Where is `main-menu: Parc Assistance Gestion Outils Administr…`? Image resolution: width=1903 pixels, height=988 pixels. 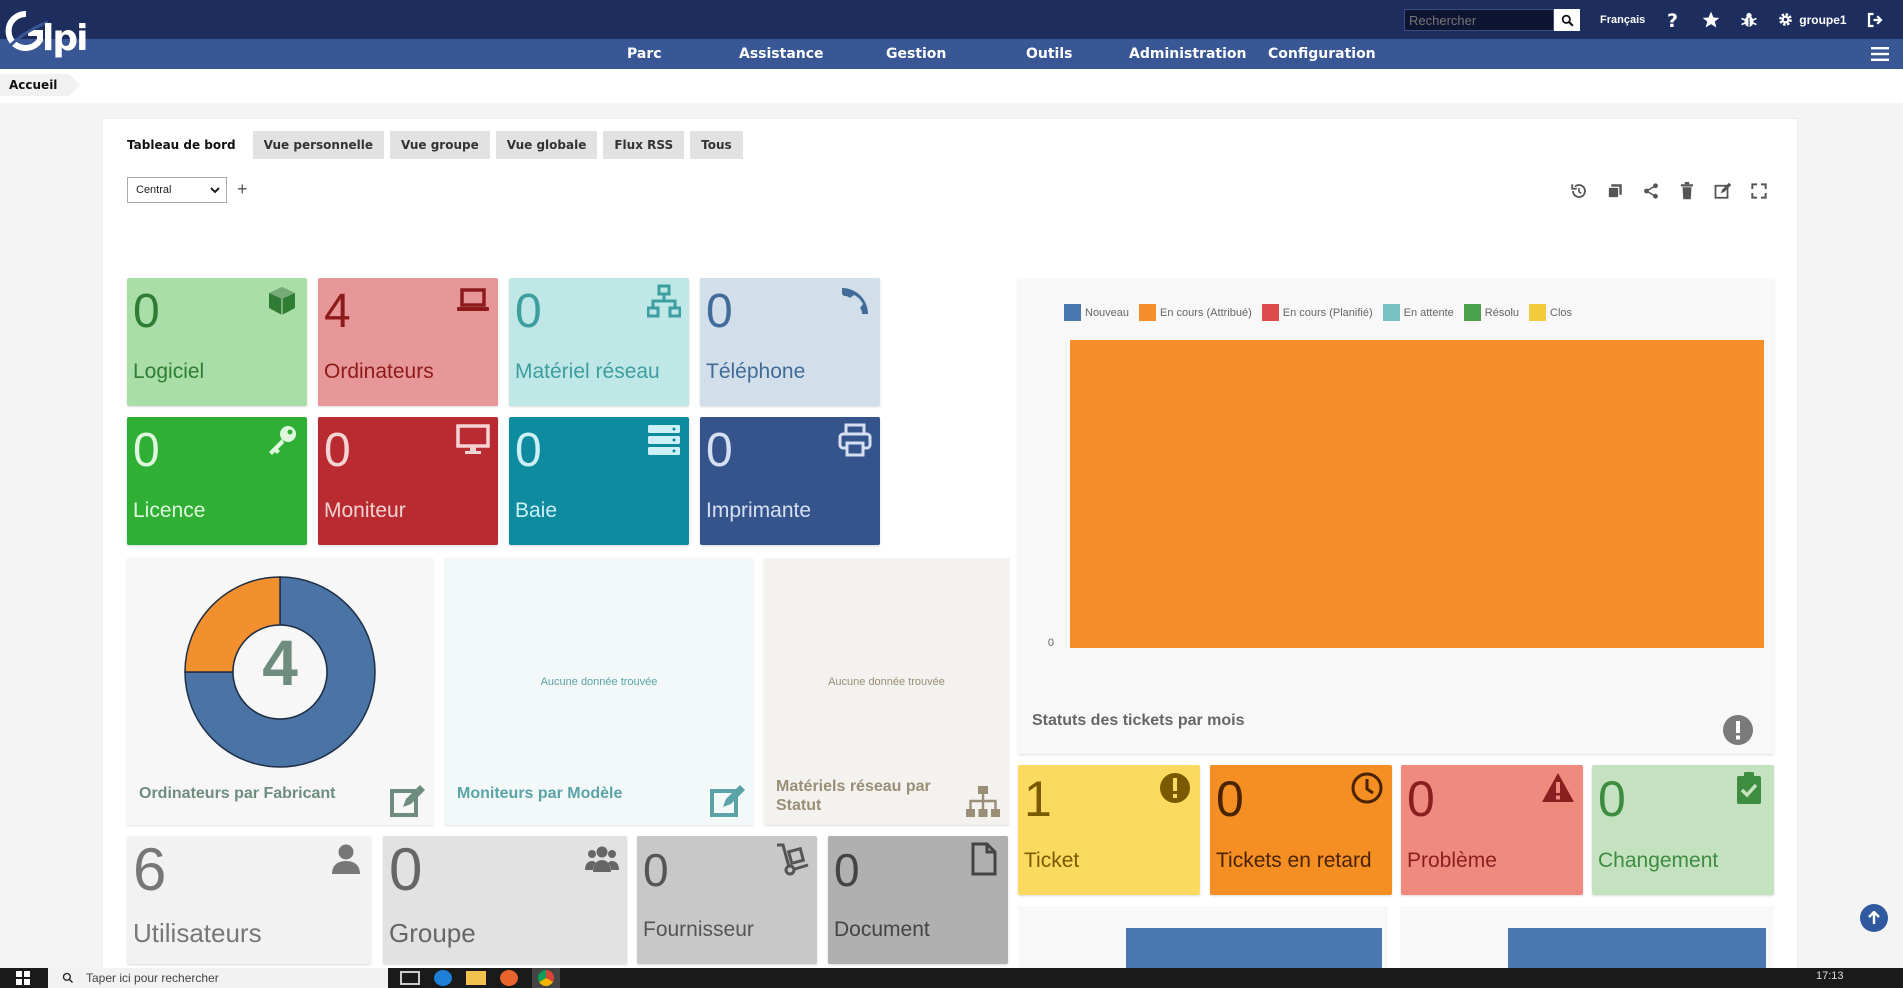
main-menu: Parc Assistance Gestion Outils Administr… is located at coordinates (951, 54).